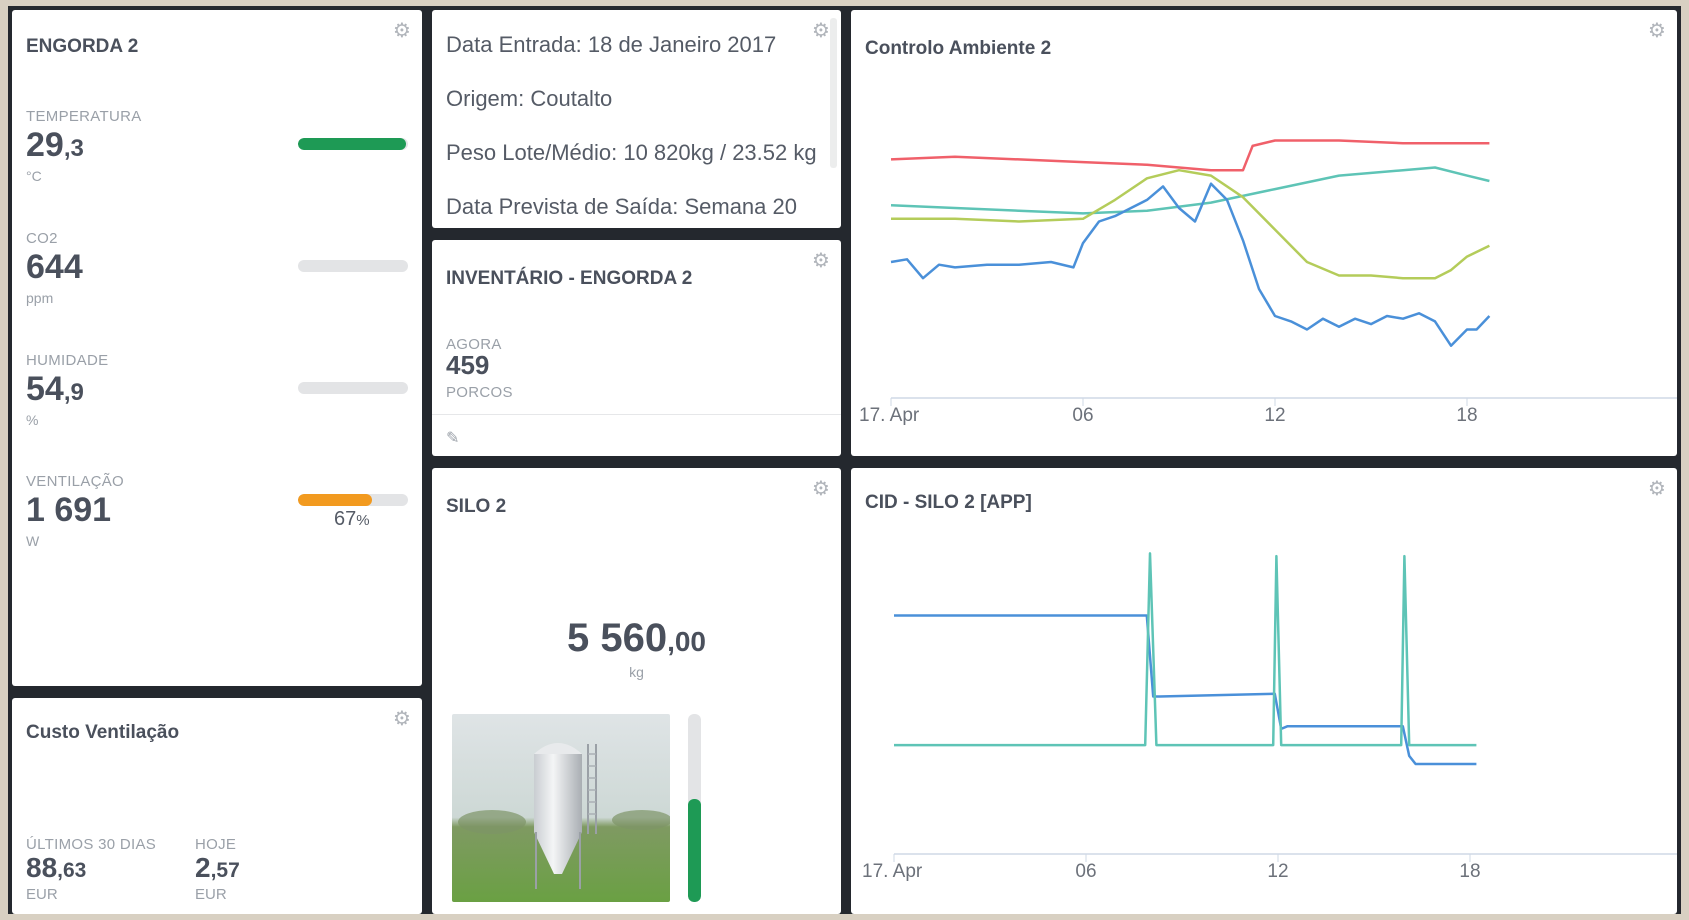 The height and width of the screenshot is (920, 1689). Describe the element at coordinates (468, 365) in the screenshot. I see `inventario-value: 459` at that location.